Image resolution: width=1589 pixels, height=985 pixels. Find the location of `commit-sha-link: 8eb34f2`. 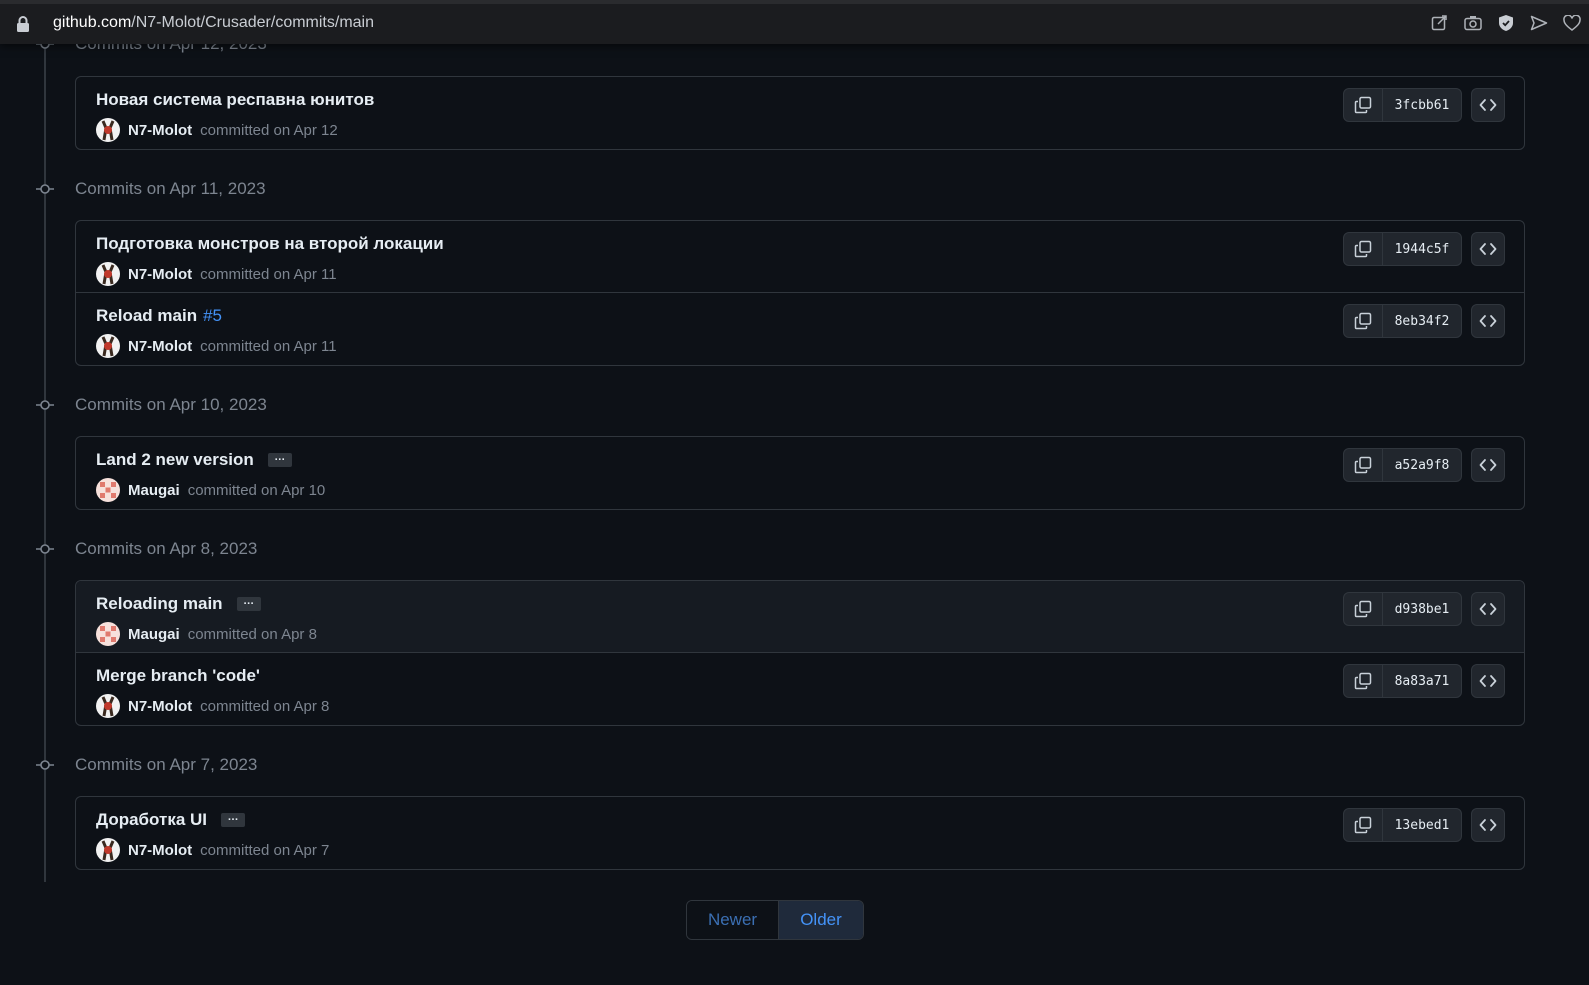

commit-sha-link: 8eb34f2 is located at coordinates (1422, 321).